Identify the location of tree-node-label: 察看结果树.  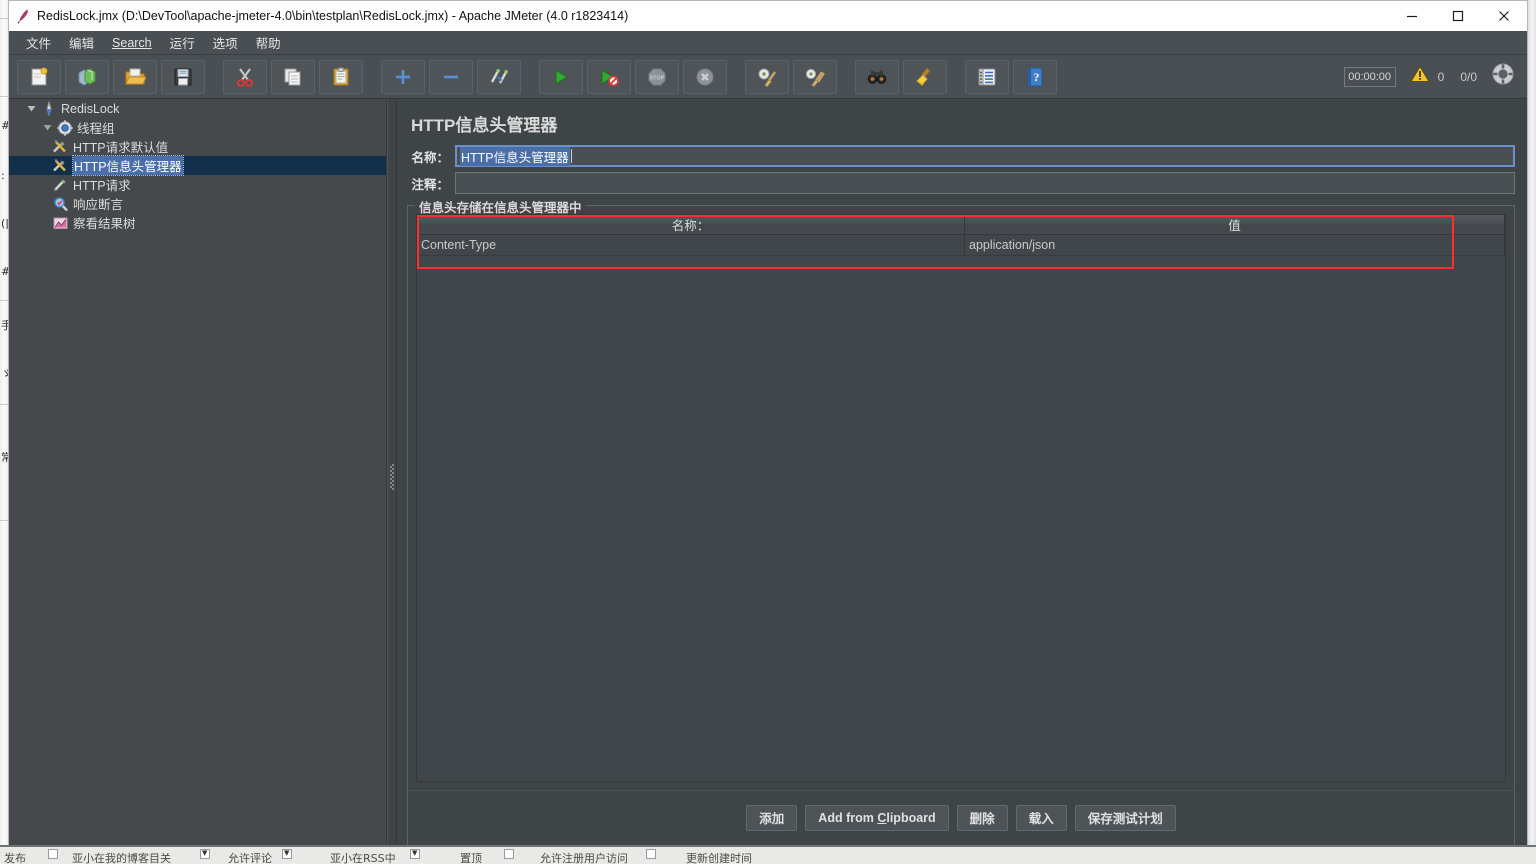
(104, 224).